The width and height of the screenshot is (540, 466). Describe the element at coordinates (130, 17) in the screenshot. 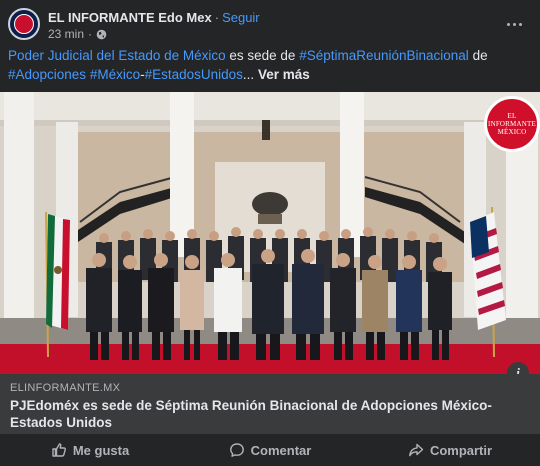

I see `page-name-link: EL INFORMANTE Edo Mex` at that location.